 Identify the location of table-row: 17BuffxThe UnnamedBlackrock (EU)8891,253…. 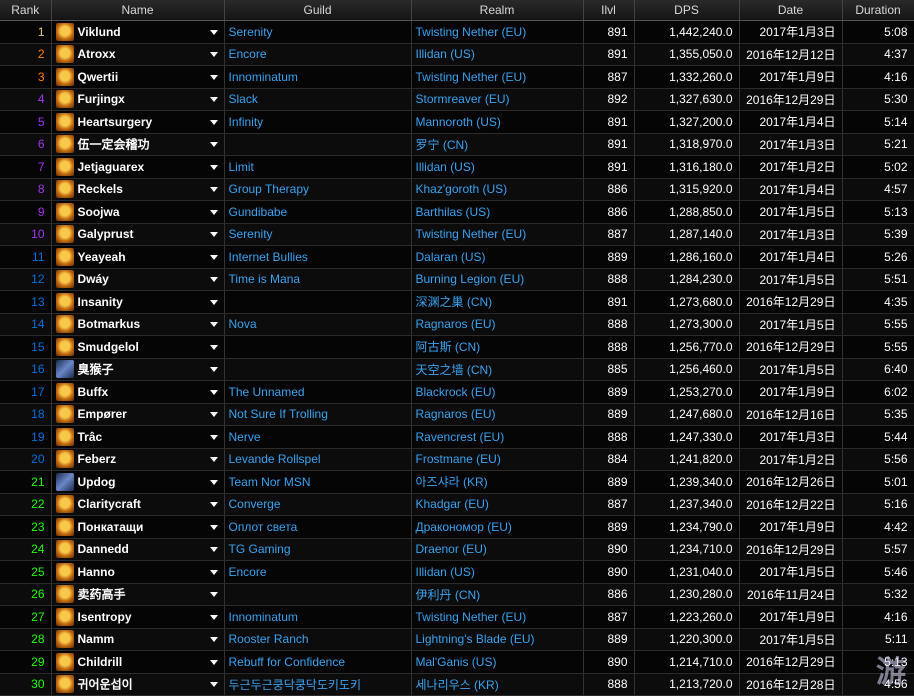
(457, 392).